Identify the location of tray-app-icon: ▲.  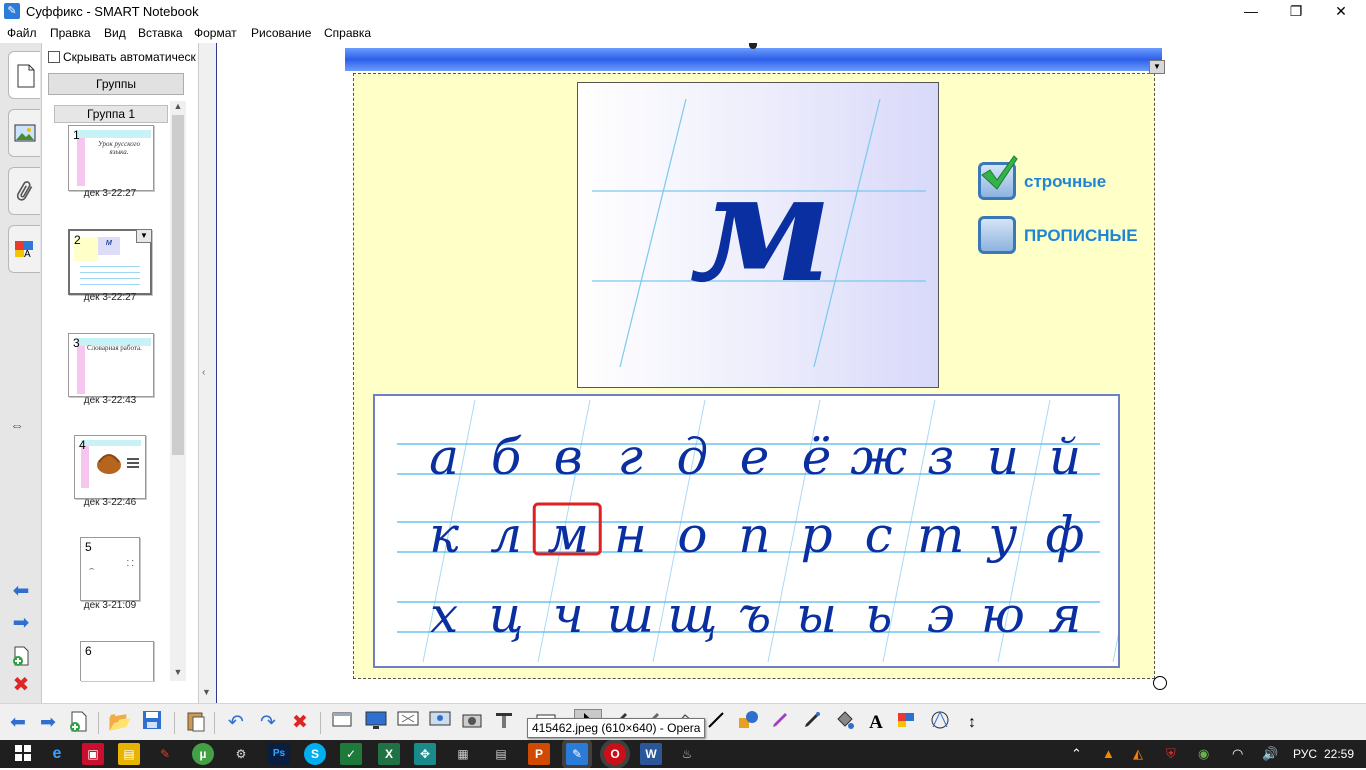
(1108, 753).